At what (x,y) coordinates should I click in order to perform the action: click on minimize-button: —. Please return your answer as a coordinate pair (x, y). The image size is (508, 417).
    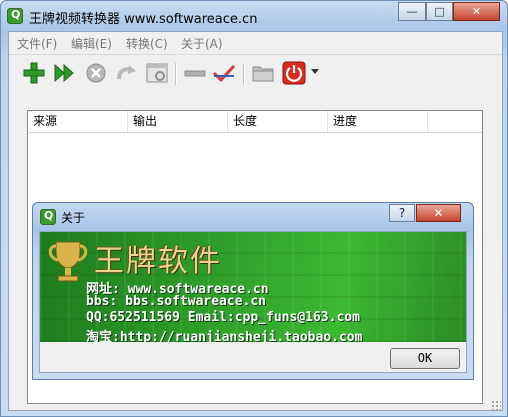
    Looking at the image, I should click on (412, 11).